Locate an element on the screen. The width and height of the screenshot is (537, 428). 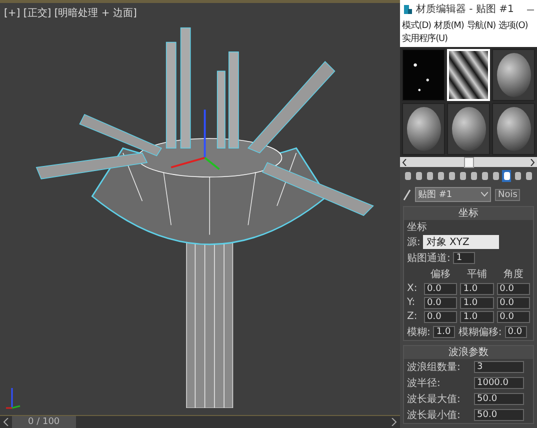
spinner-field: 1000.0 is located at coordinates (499, 383).